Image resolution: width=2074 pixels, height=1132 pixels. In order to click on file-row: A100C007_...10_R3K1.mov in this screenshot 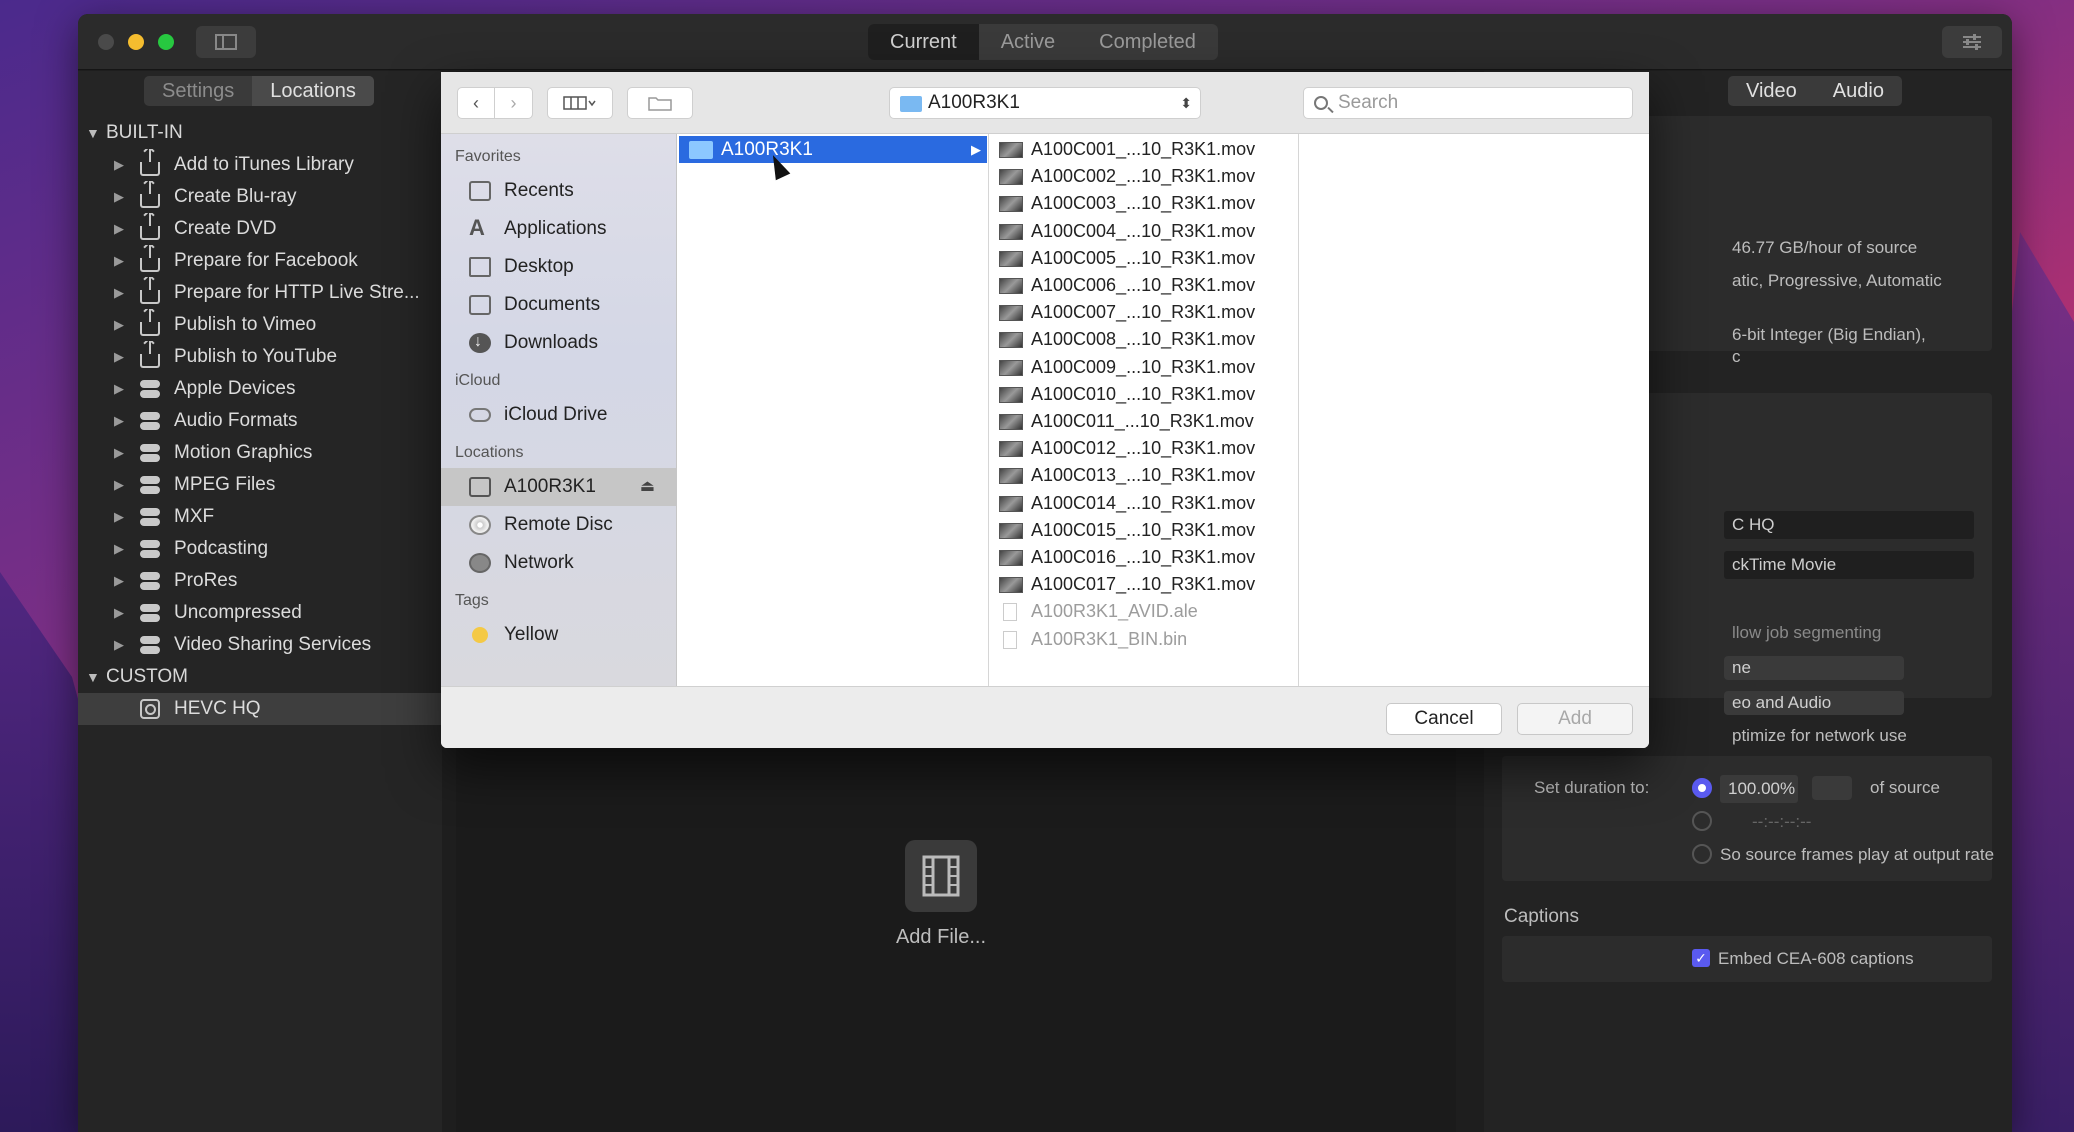, I will do `click(1144, 312)`.